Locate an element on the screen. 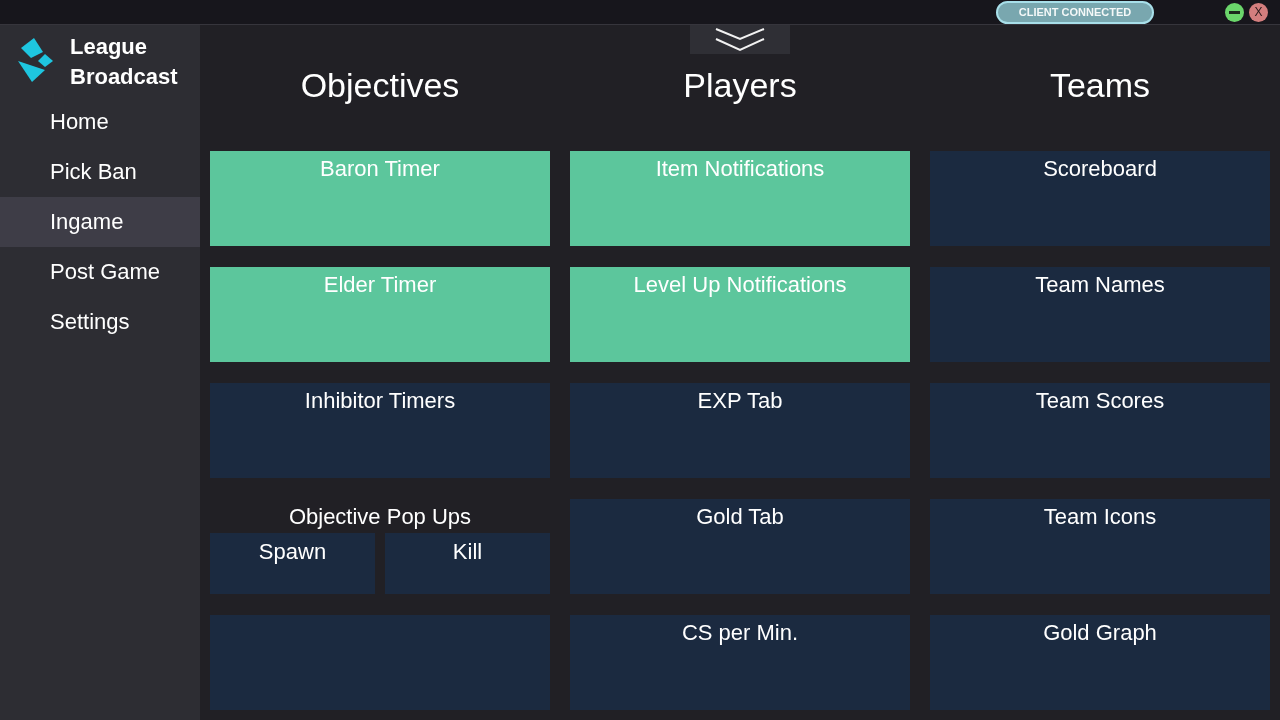 This screenshot has height=720, width=1280. nav-item: Pick Ban is located at coordinates (100, 172).